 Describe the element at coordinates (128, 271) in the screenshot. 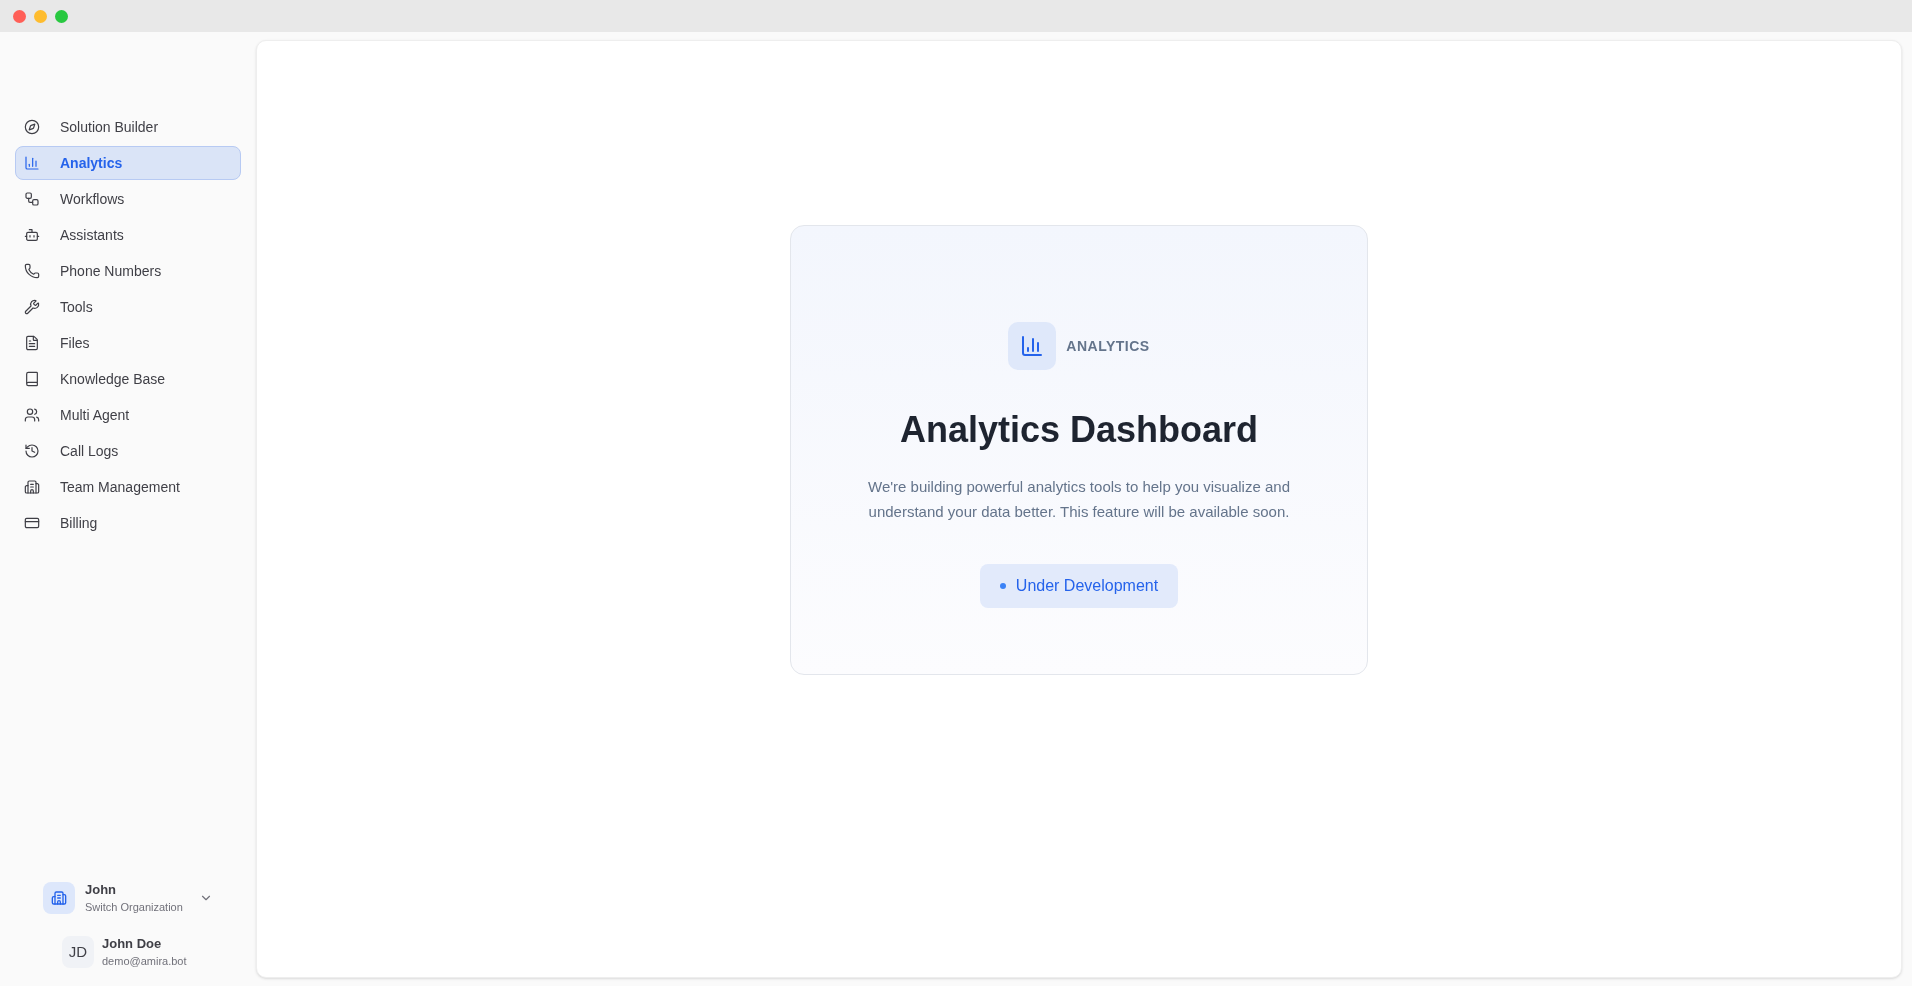

I see `sidebar-item: Phone Numbers` at that location.